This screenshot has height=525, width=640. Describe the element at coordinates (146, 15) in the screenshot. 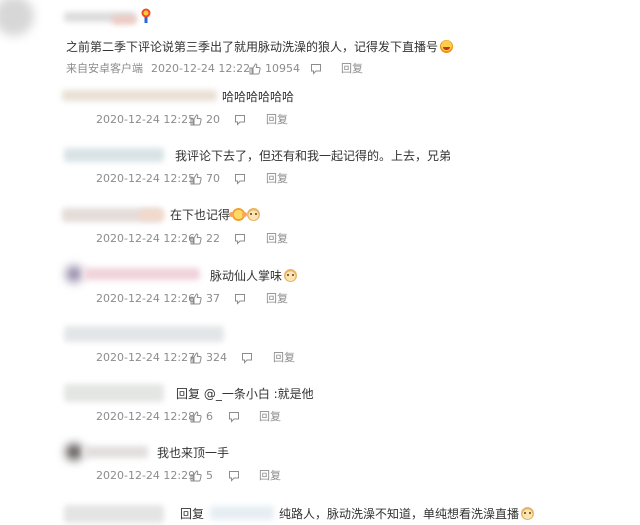

I see `member-badge-icon` at that location.